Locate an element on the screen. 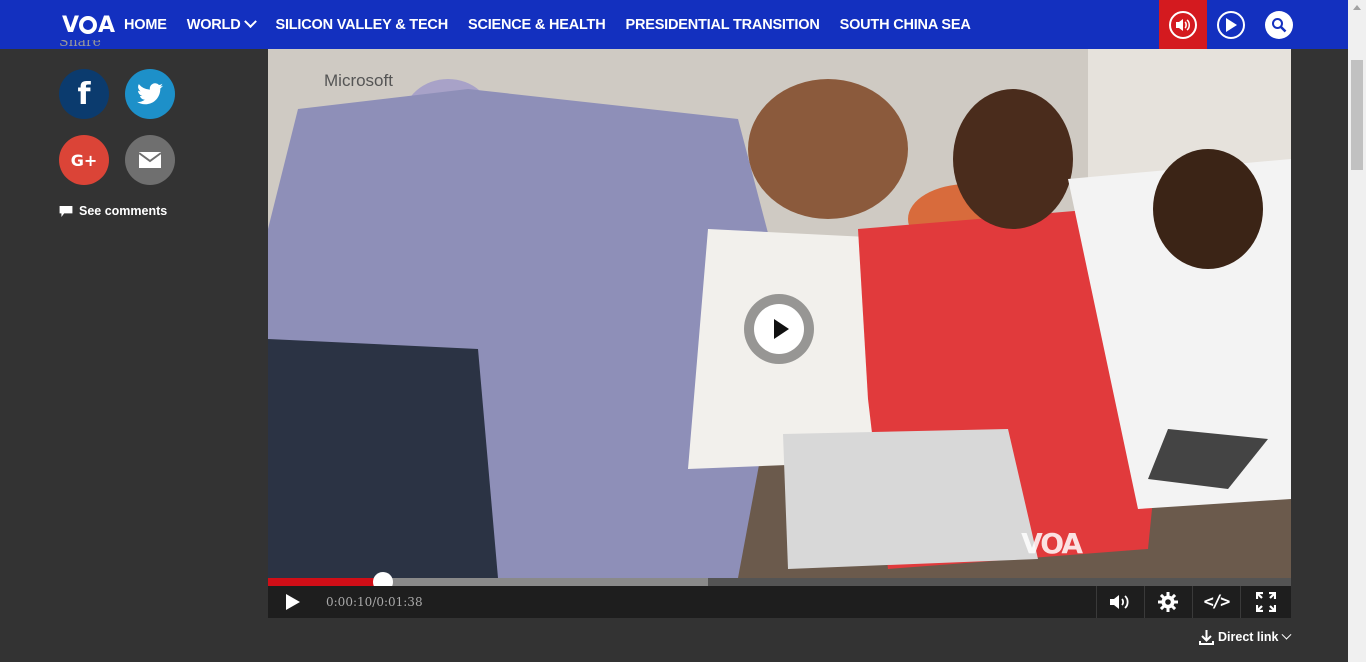  settings-button is located at coordinates (1168, 602).